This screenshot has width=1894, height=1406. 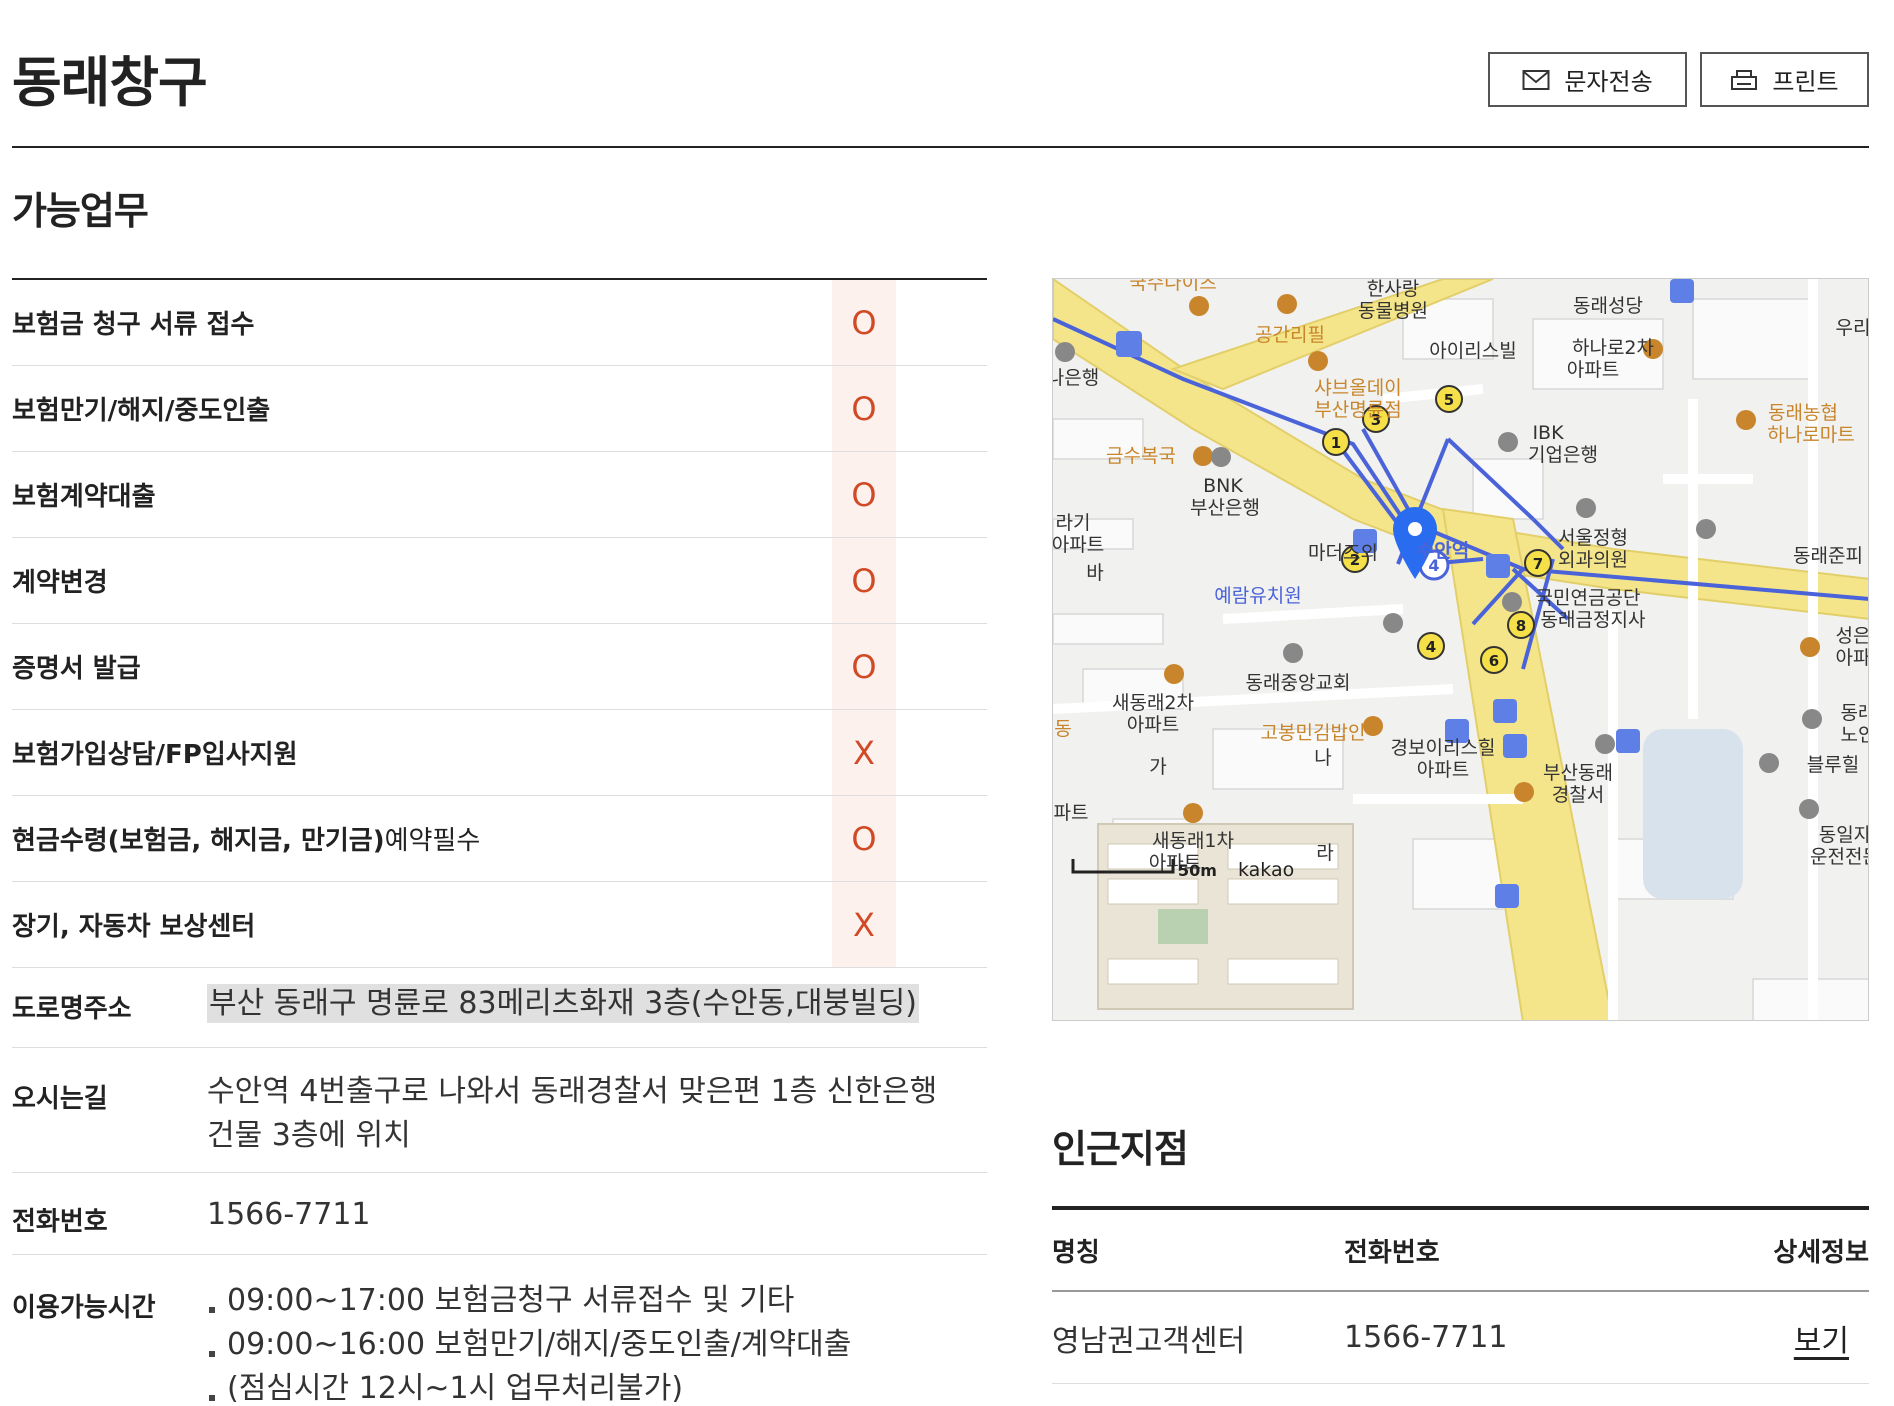 What do you see at coordinates (1803, 413) in the screenshot?
I see `map-label-poi: 동래농협` at bounding box center [1803, 413].